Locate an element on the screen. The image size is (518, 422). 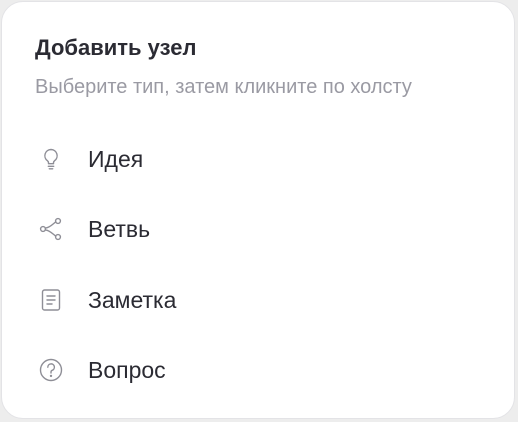
node-type-label: Ветвь is located at coordinates (119, 229).